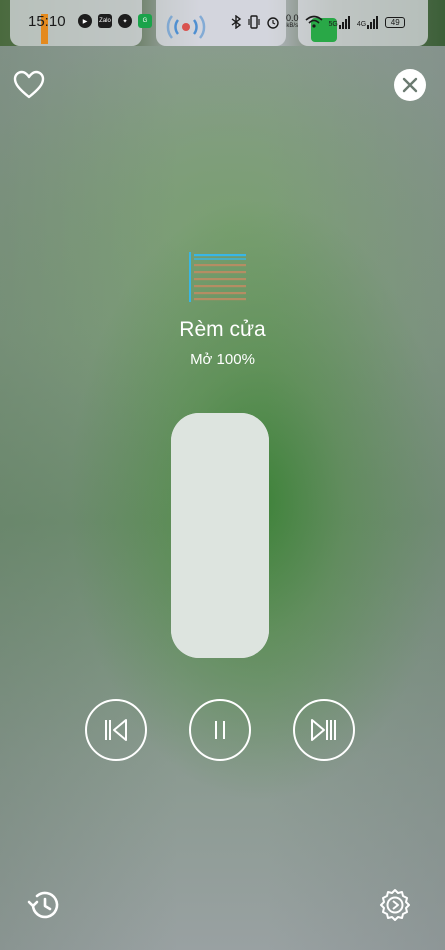  Describe the element at coordinates (217, 277) in the screenshot. I see `curtain-icon` at that location.